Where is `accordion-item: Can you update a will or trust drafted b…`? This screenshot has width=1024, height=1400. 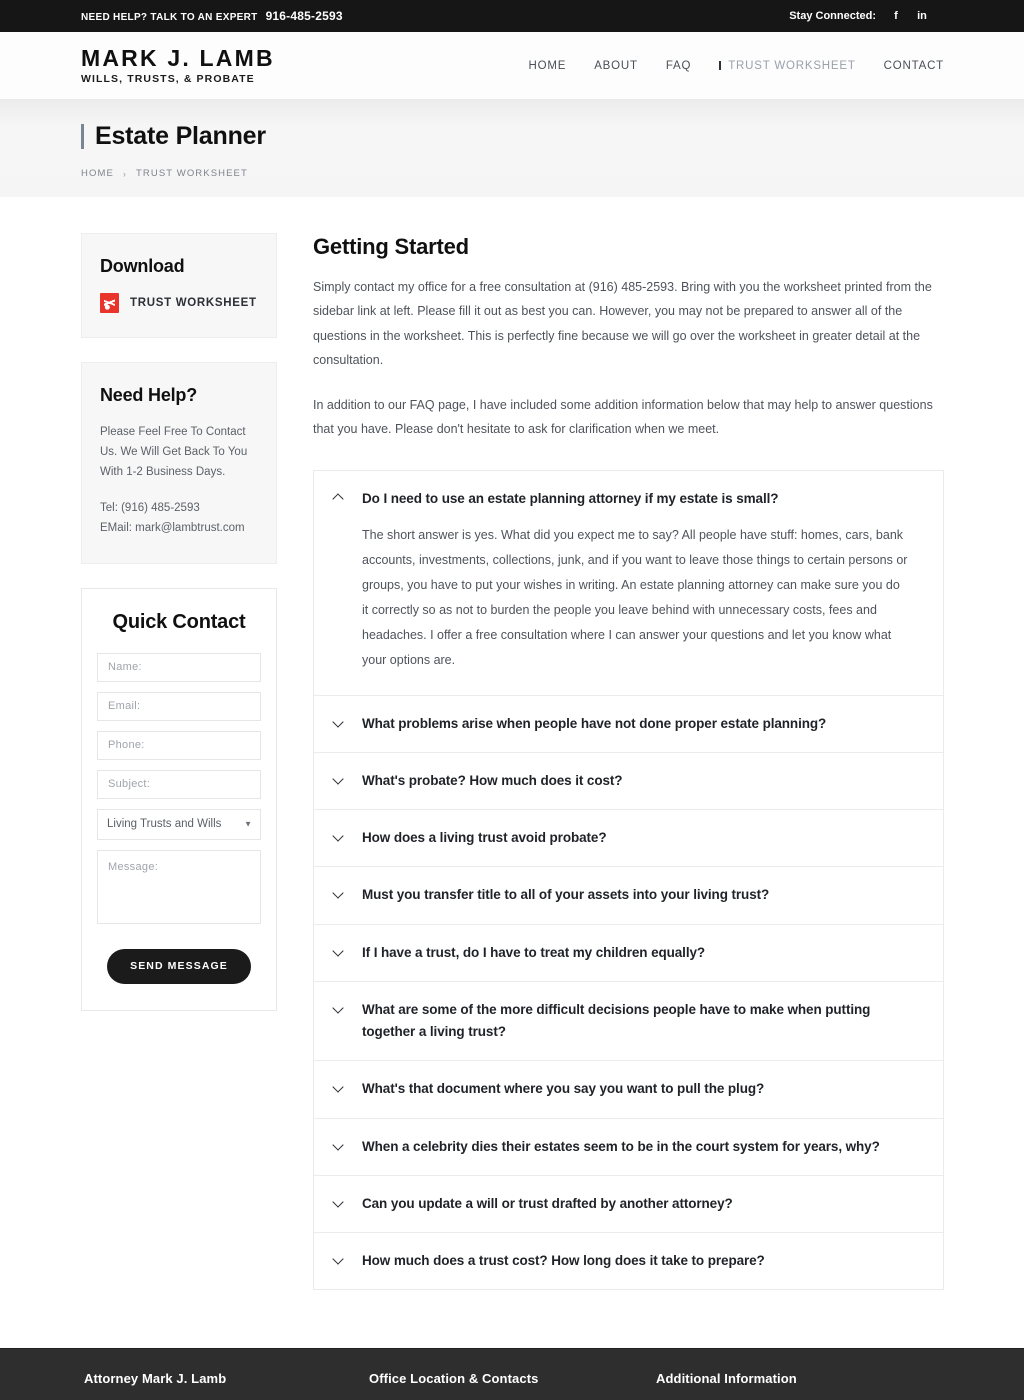
accordion-item: Can you update a will or trust drafted b… is located at coordinates (628, 1205).